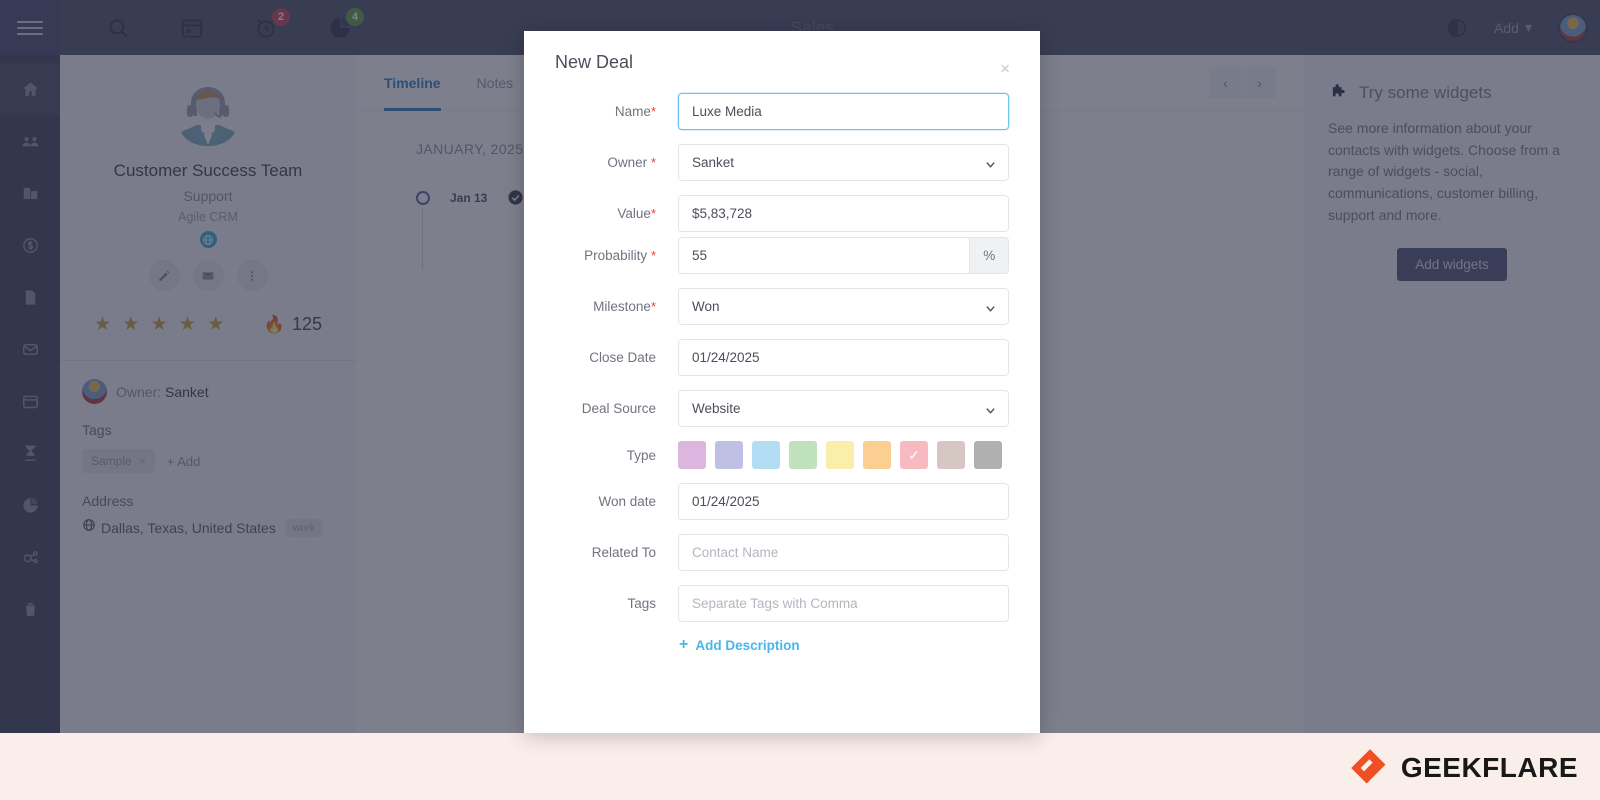 Image resolution: width=1600 pixels, height=800 pixels. What do you see at coordinates (635, 111) in the screenshot?
I see `name-label: Name*` at bounding box center [635, 111].